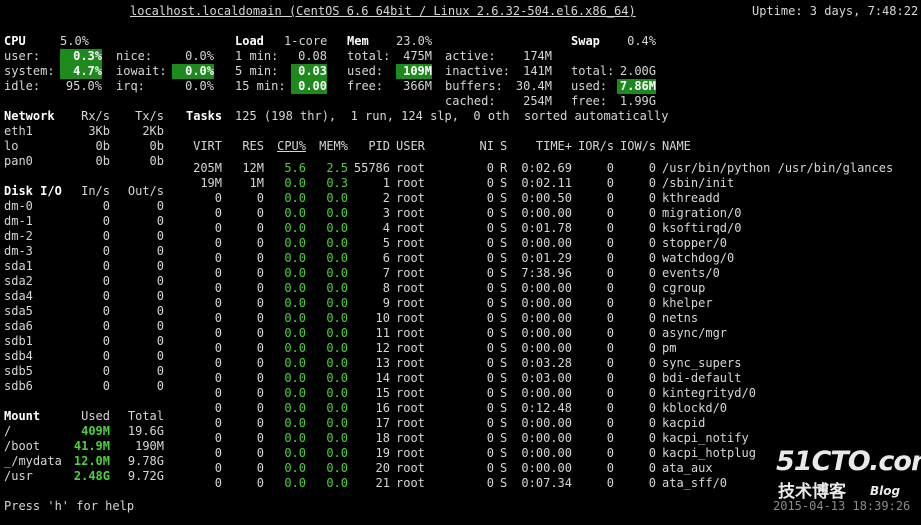 The image size is (921, 525). I want to click on swap-total-value: 2.00G, so click(637, 71).